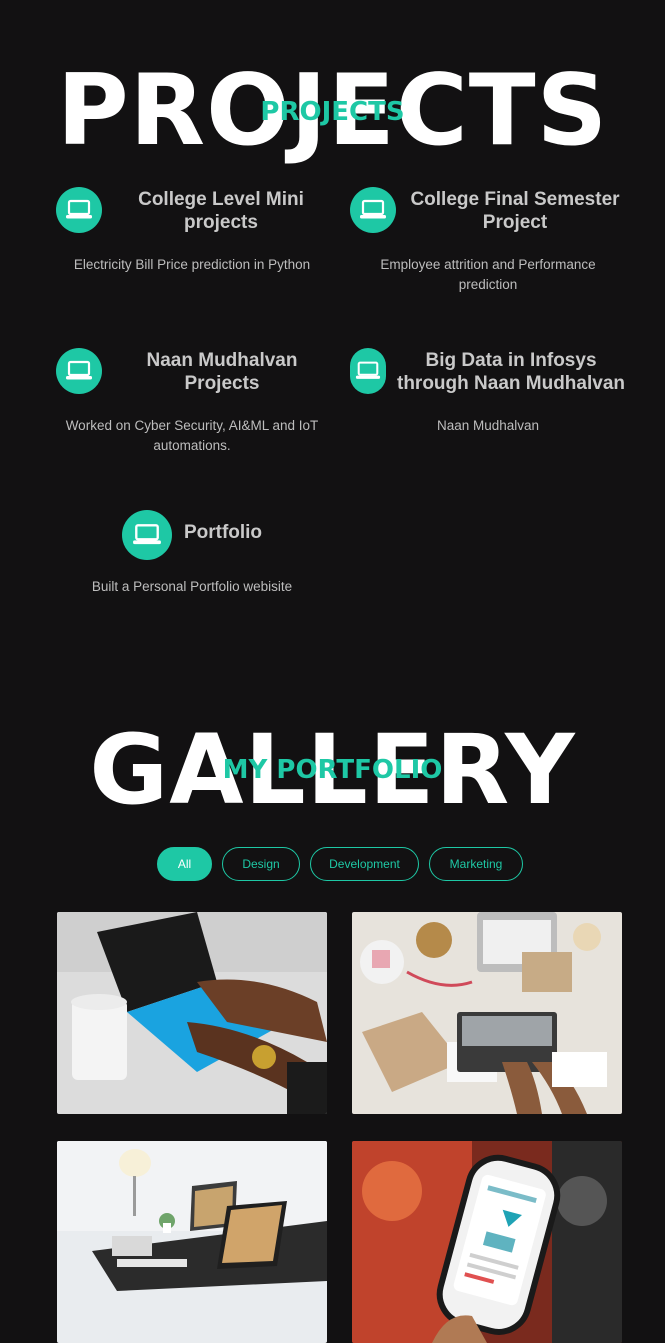 The width and height of the screenshot is (665, 1343). Describe the element at coordinates (192, 1013) in the screenshot. I see `gallery-image-laptop-typing` at that location.